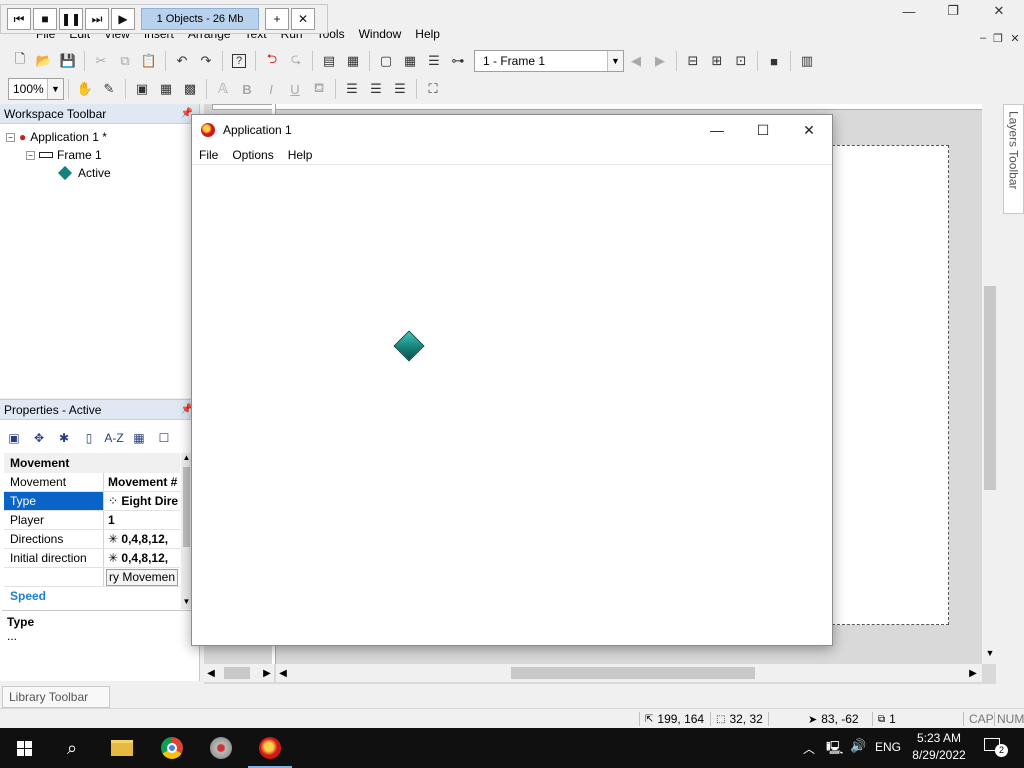 The height and width of the screenshot is (768, 1024). I want to click on align-left-button: ☰, so click(352, 89).